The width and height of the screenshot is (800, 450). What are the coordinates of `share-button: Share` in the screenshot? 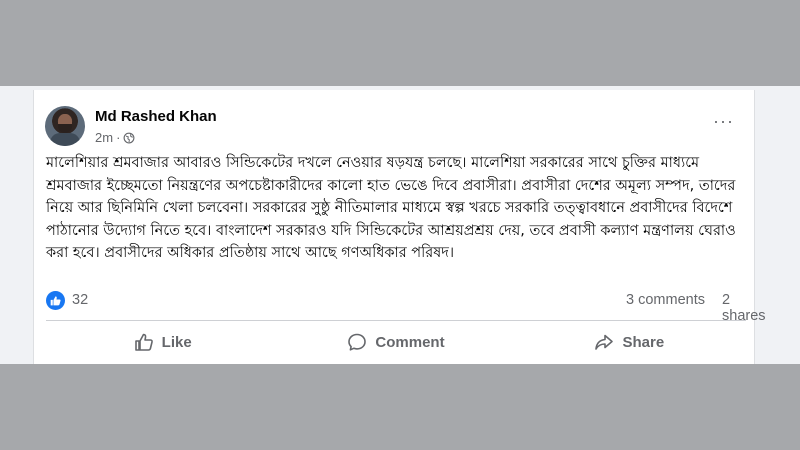 It's located at (629, 342).